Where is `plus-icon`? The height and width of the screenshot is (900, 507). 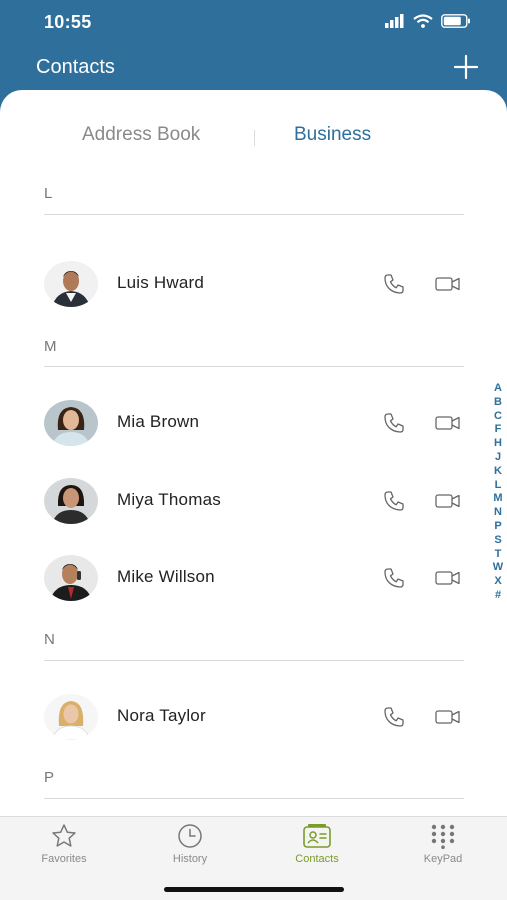
plus-icon is located at coordinates (466, 67).